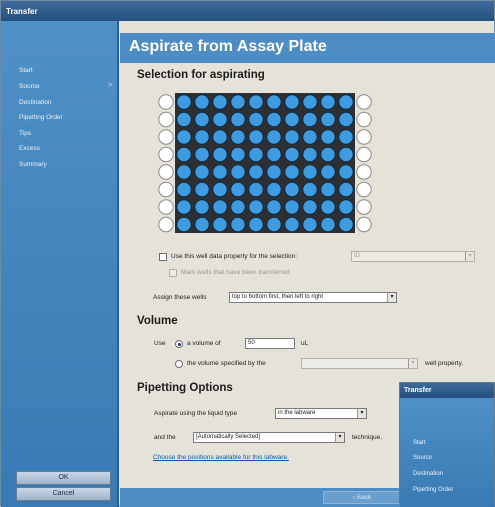  Describe the element at coordinates (359, 363) in the screenshot. I see `volume-property-select: ▾` at that location.